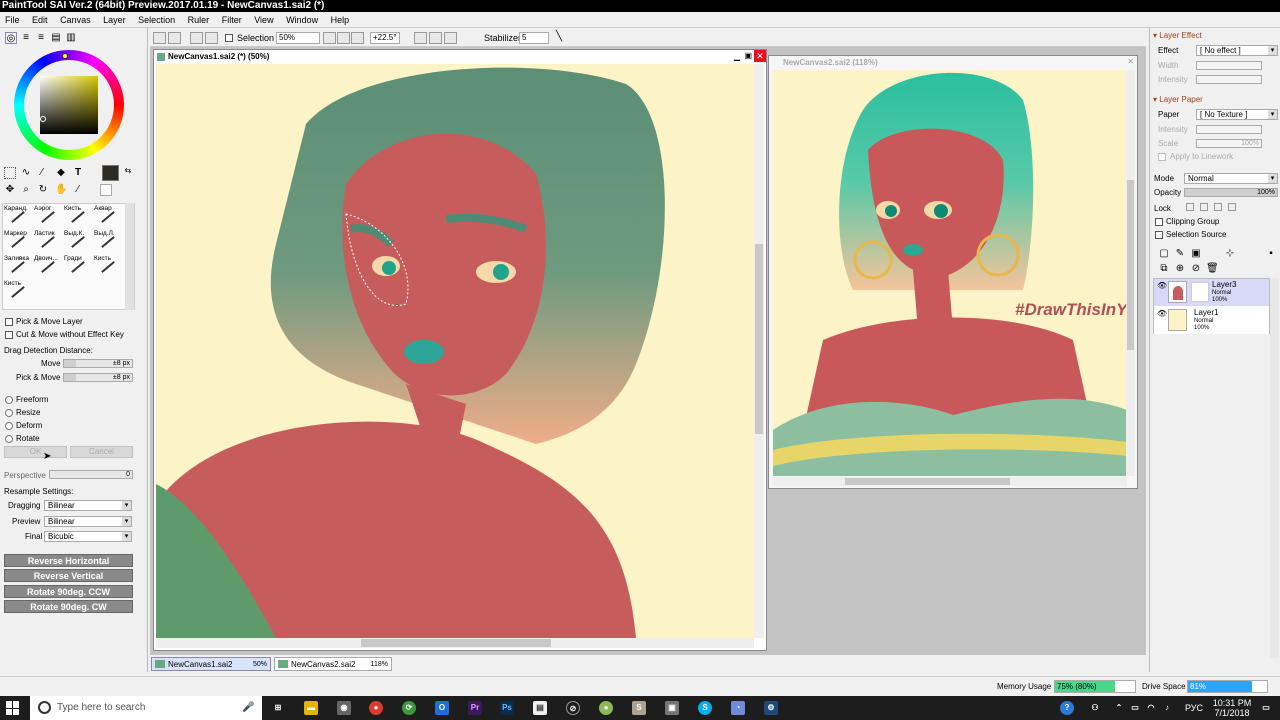 Image resolution: width=1280 pixels, height=720 pixels. I want to click on layer-row-layer3: 👁 Layer3 Normal 100%, so click(1211, 292).